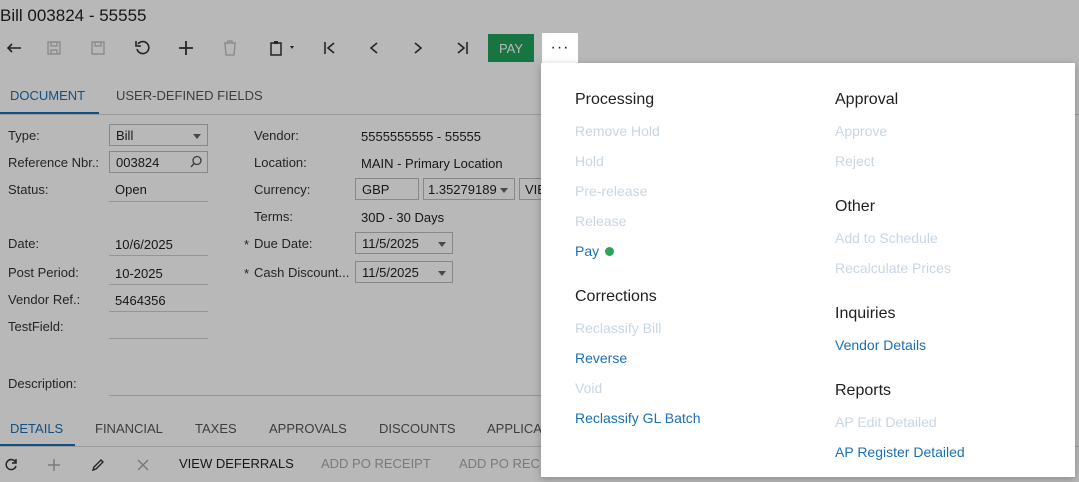 This screenshot has height=482, width=1079. What do you see at coordinates (865, 313) in the screenshot?
I see `menu-section-inquiries: Inquiries` at bounding box center [865, 313].